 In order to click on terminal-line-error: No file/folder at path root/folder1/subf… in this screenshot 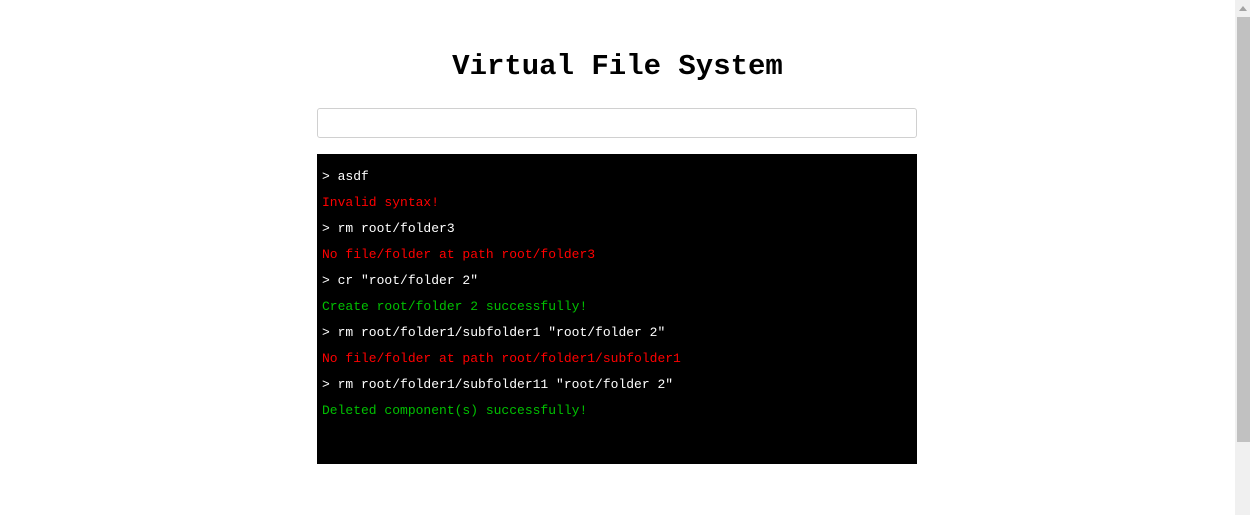, I will do `click(501, 358)`.